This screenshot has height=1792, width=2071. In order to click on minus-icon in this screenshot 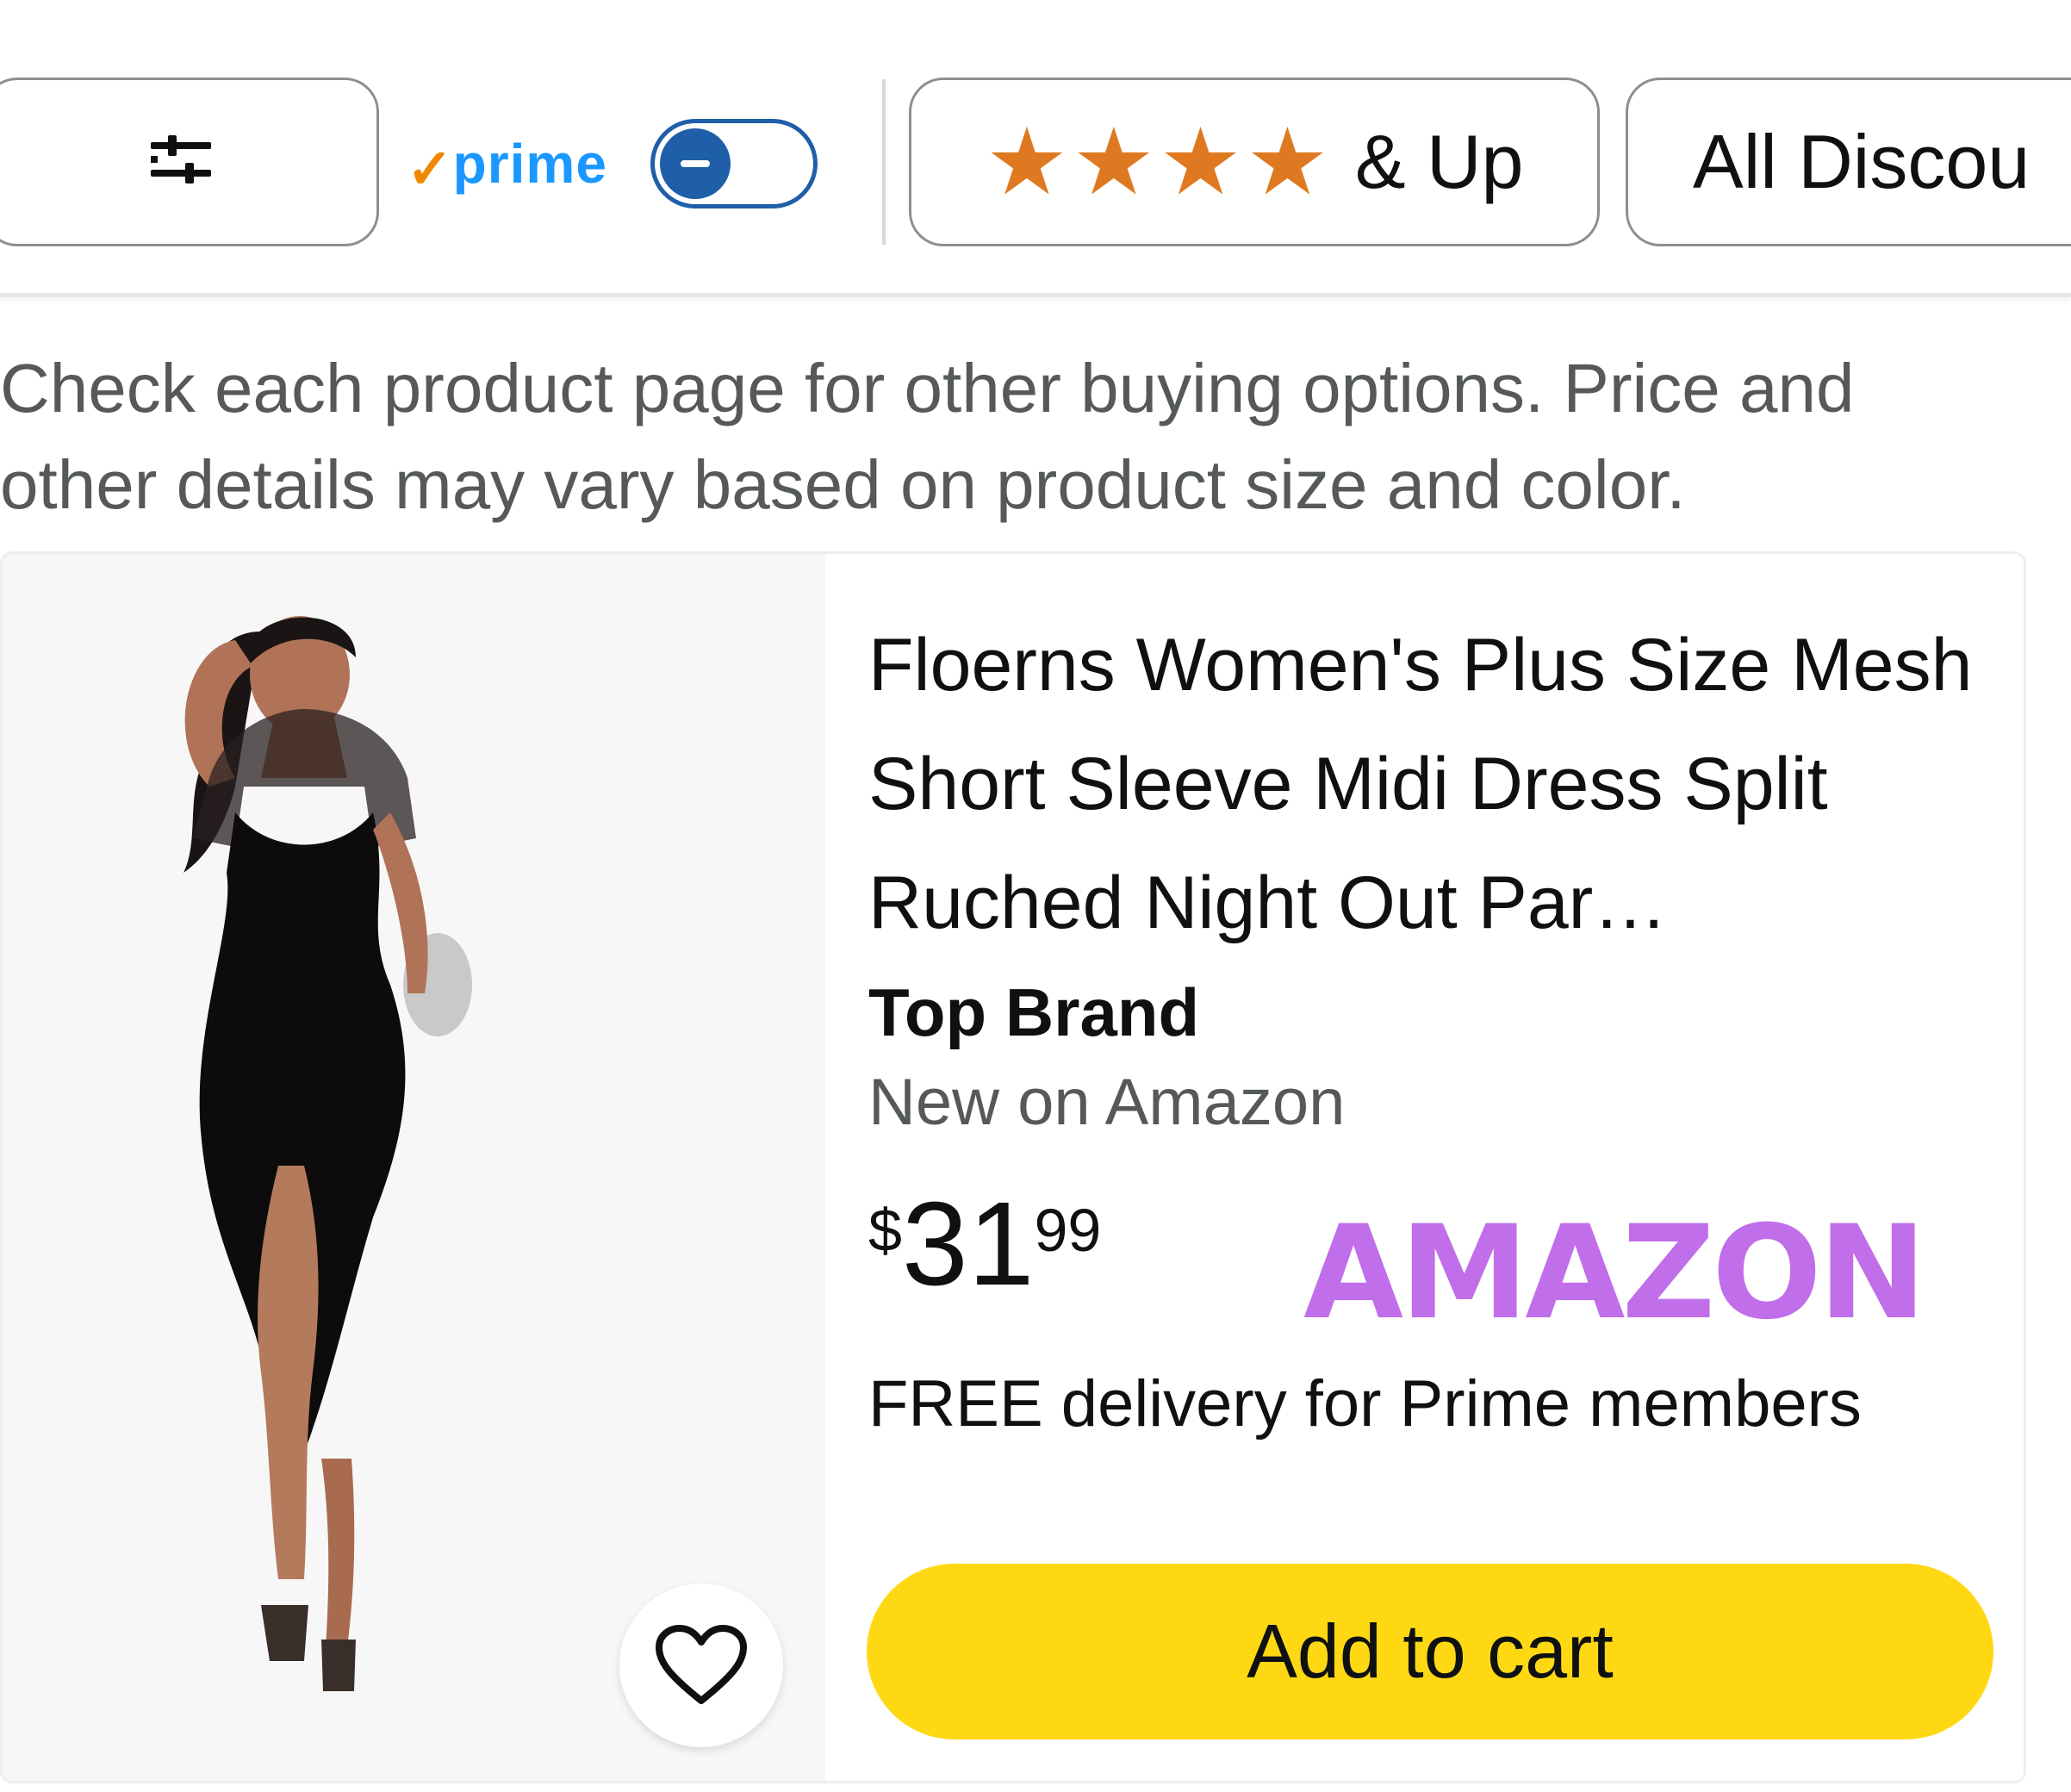, I will do `click(695, 164)`.